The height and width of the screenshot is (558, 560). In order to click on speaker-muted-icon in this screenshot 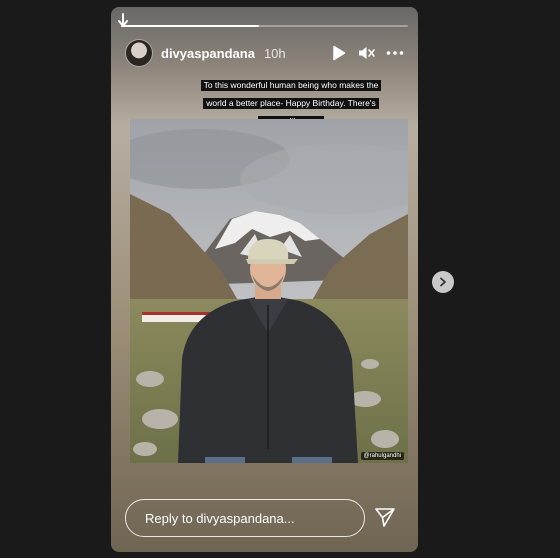, I will do `click(367, 53)`.